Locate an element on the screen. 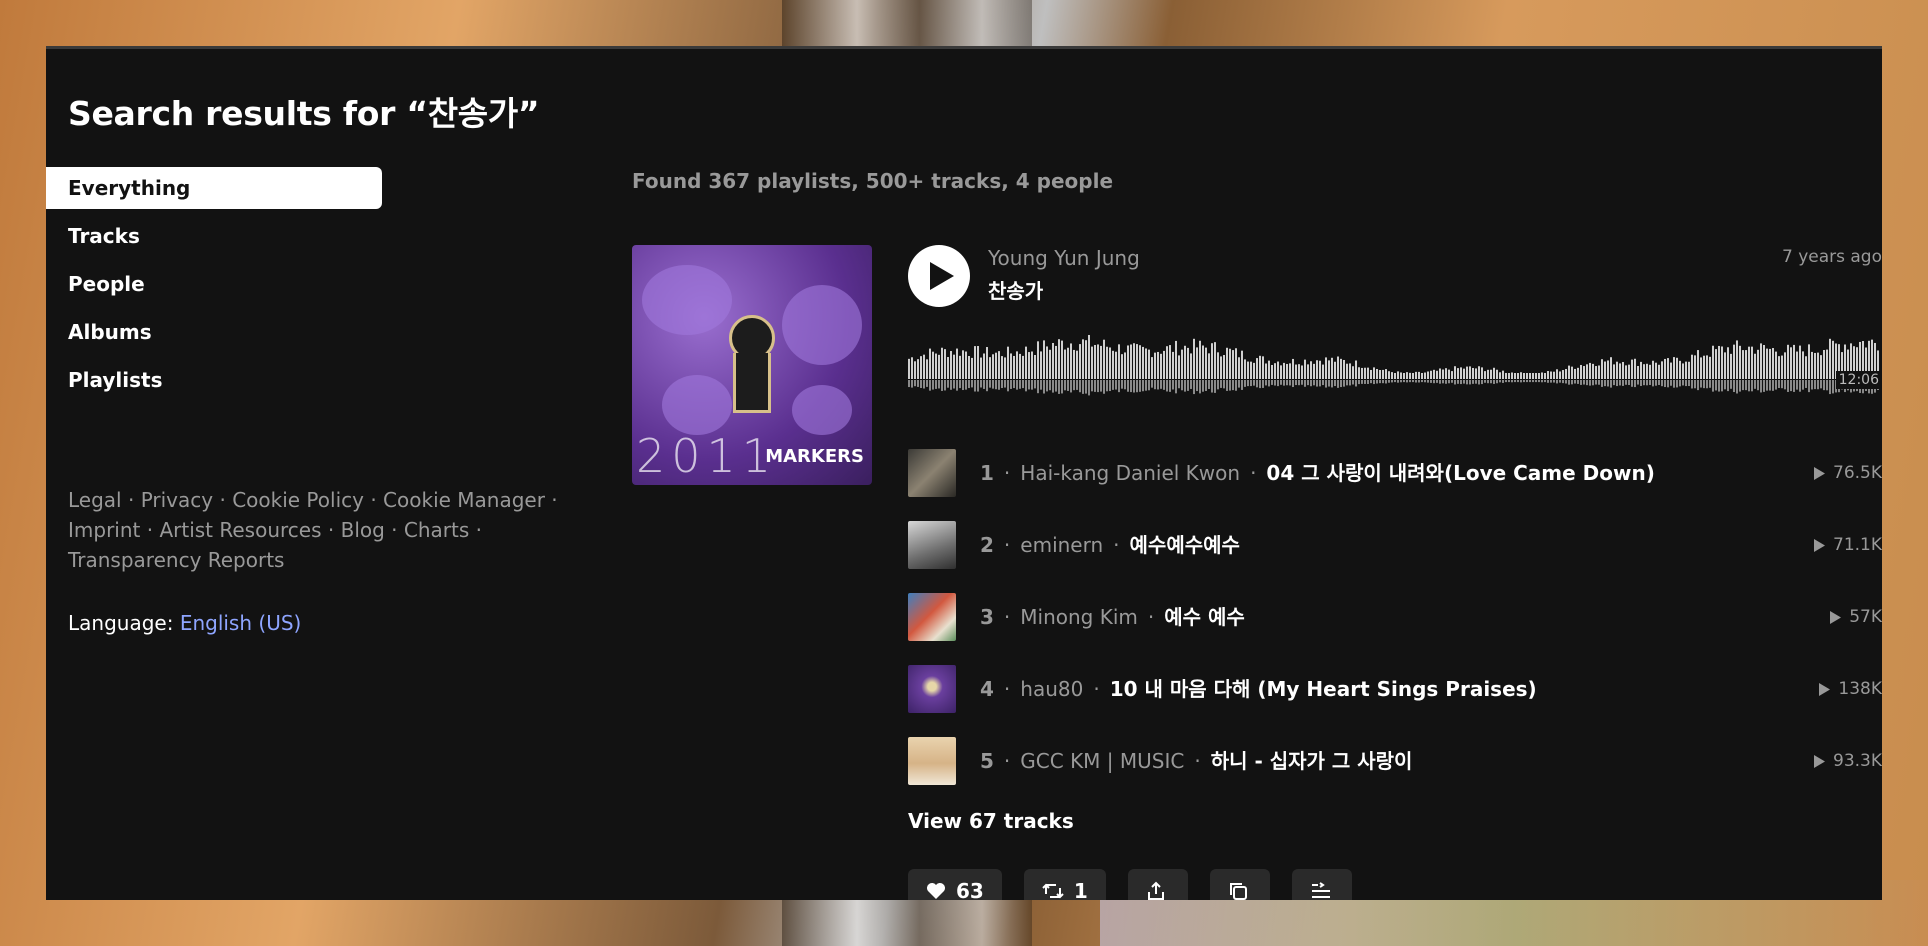  sidebar-item-everything: Everything is located at coordinates (214, 188).